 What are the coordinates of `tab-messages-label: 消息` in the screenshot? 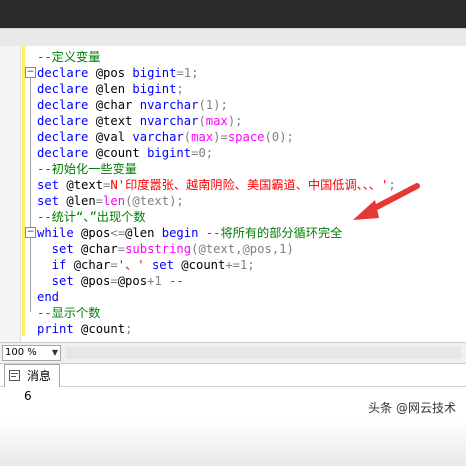 It's located at (39, 376).